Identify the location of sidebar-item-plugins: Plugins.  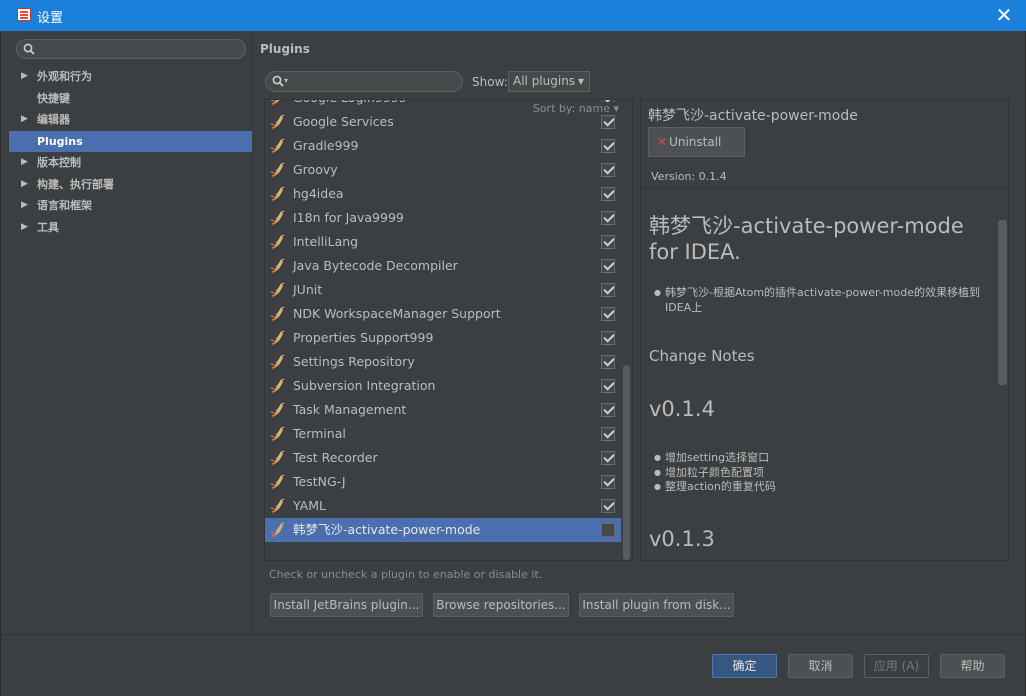
(130, 141).